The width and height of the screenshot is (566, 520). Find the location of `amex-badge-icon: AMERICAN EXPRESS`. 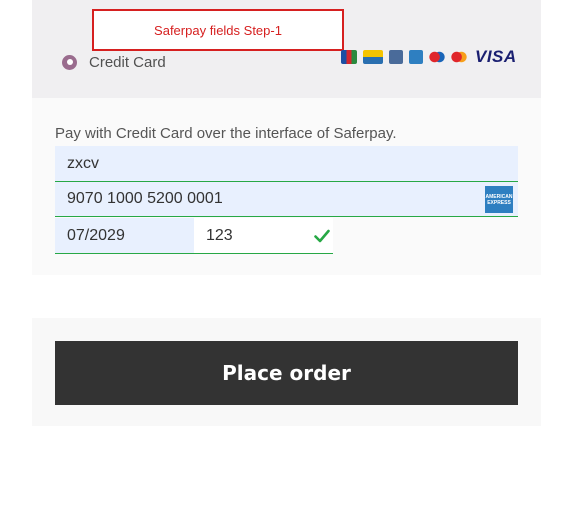

amex-badge-icon: AMERICAN EXPRESS is located at coordinates (499, 199).